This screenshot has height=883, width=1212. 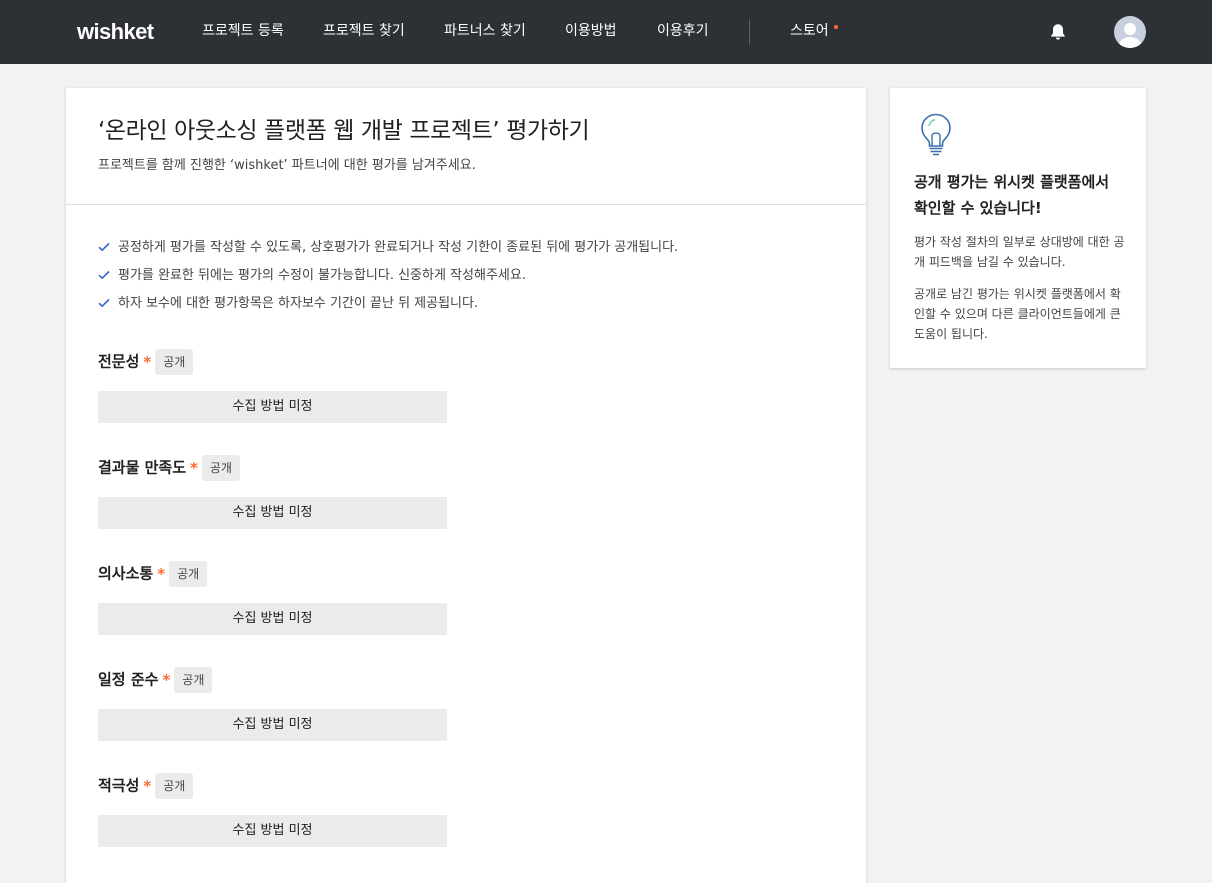 I want to click on notice-text: 하자 보수에 대한 평가항목은 하자보수 기간이 끝난 뒤 제공됩니다., so click(x=298, y=303).